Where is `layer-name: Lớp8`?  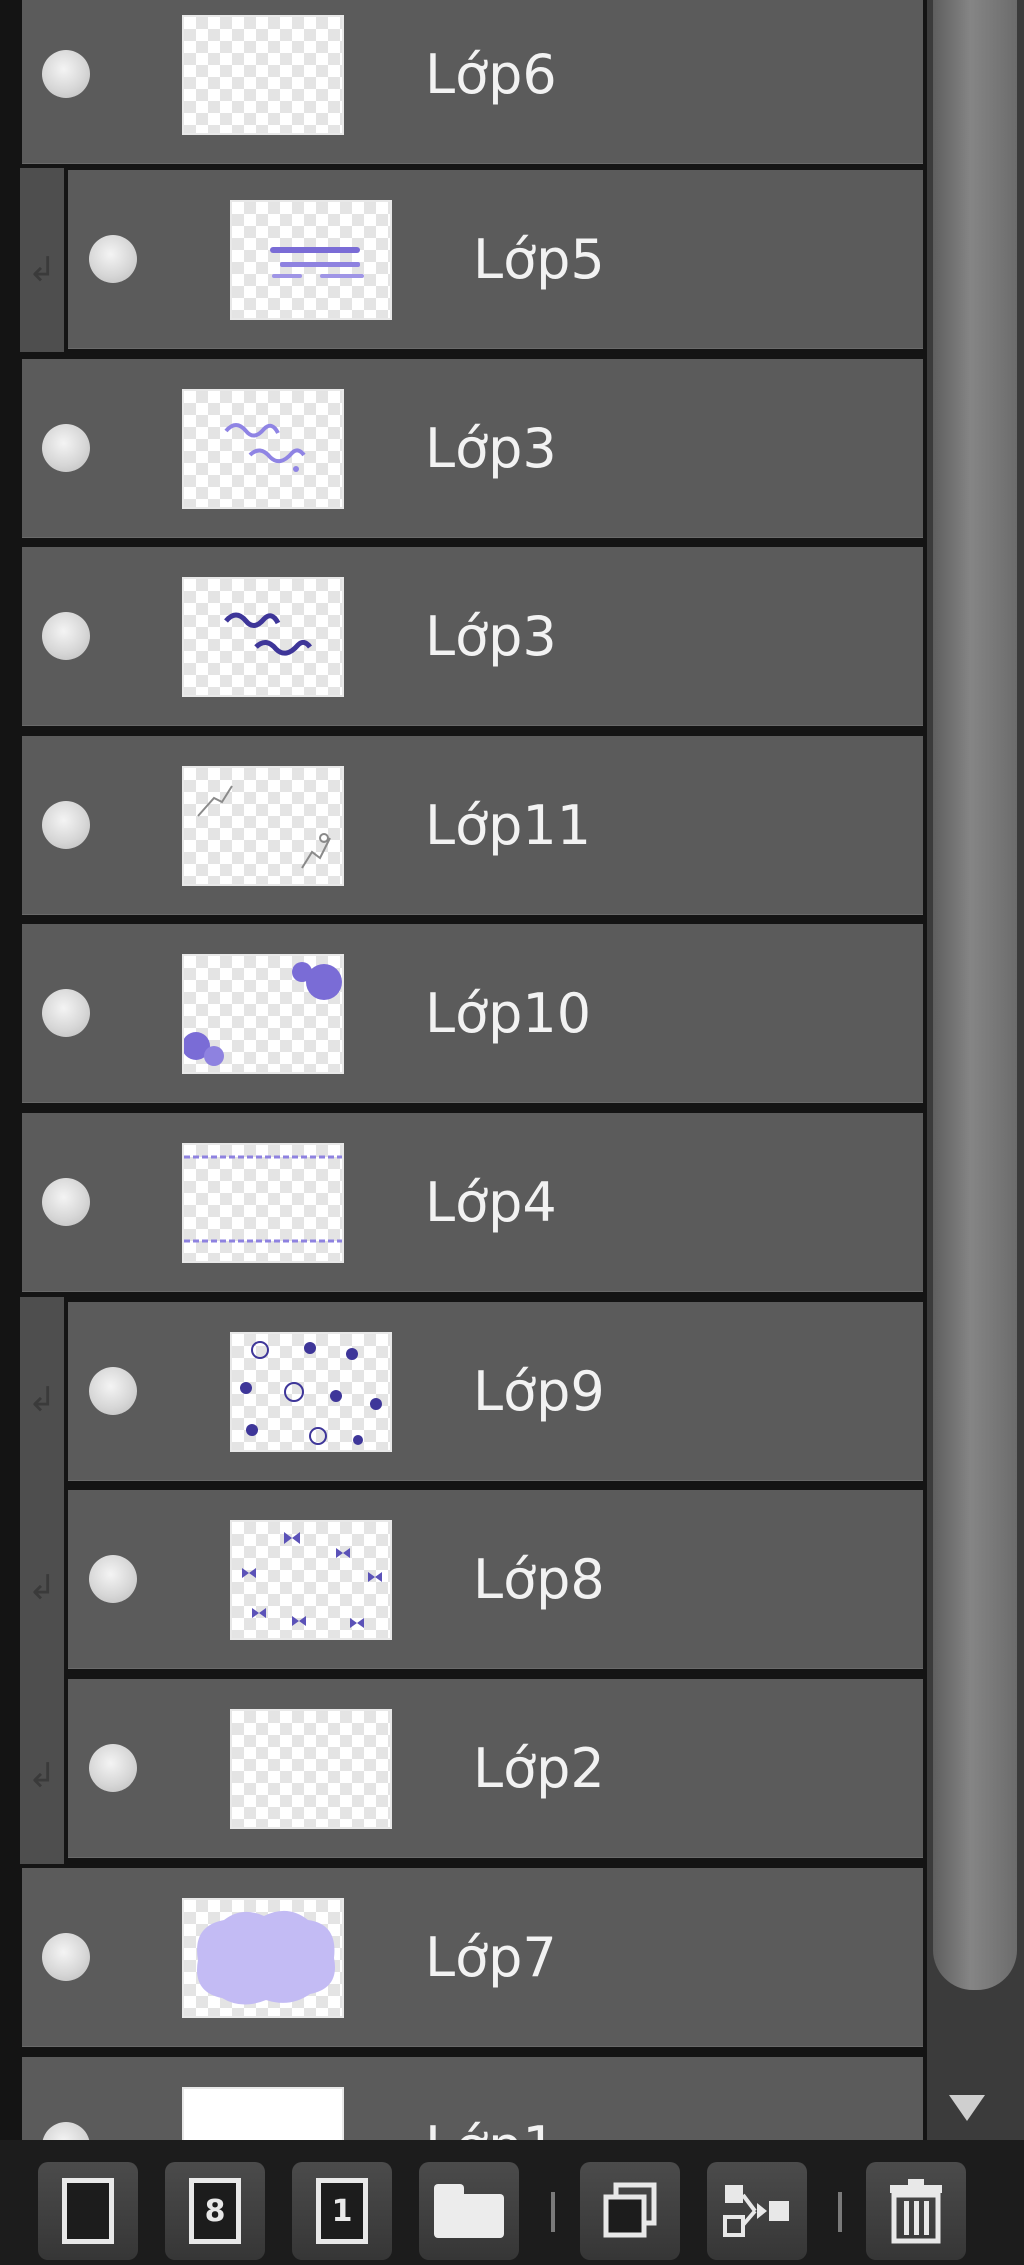
layer-name: Lớp8 is located at coordinates (539, 1579).